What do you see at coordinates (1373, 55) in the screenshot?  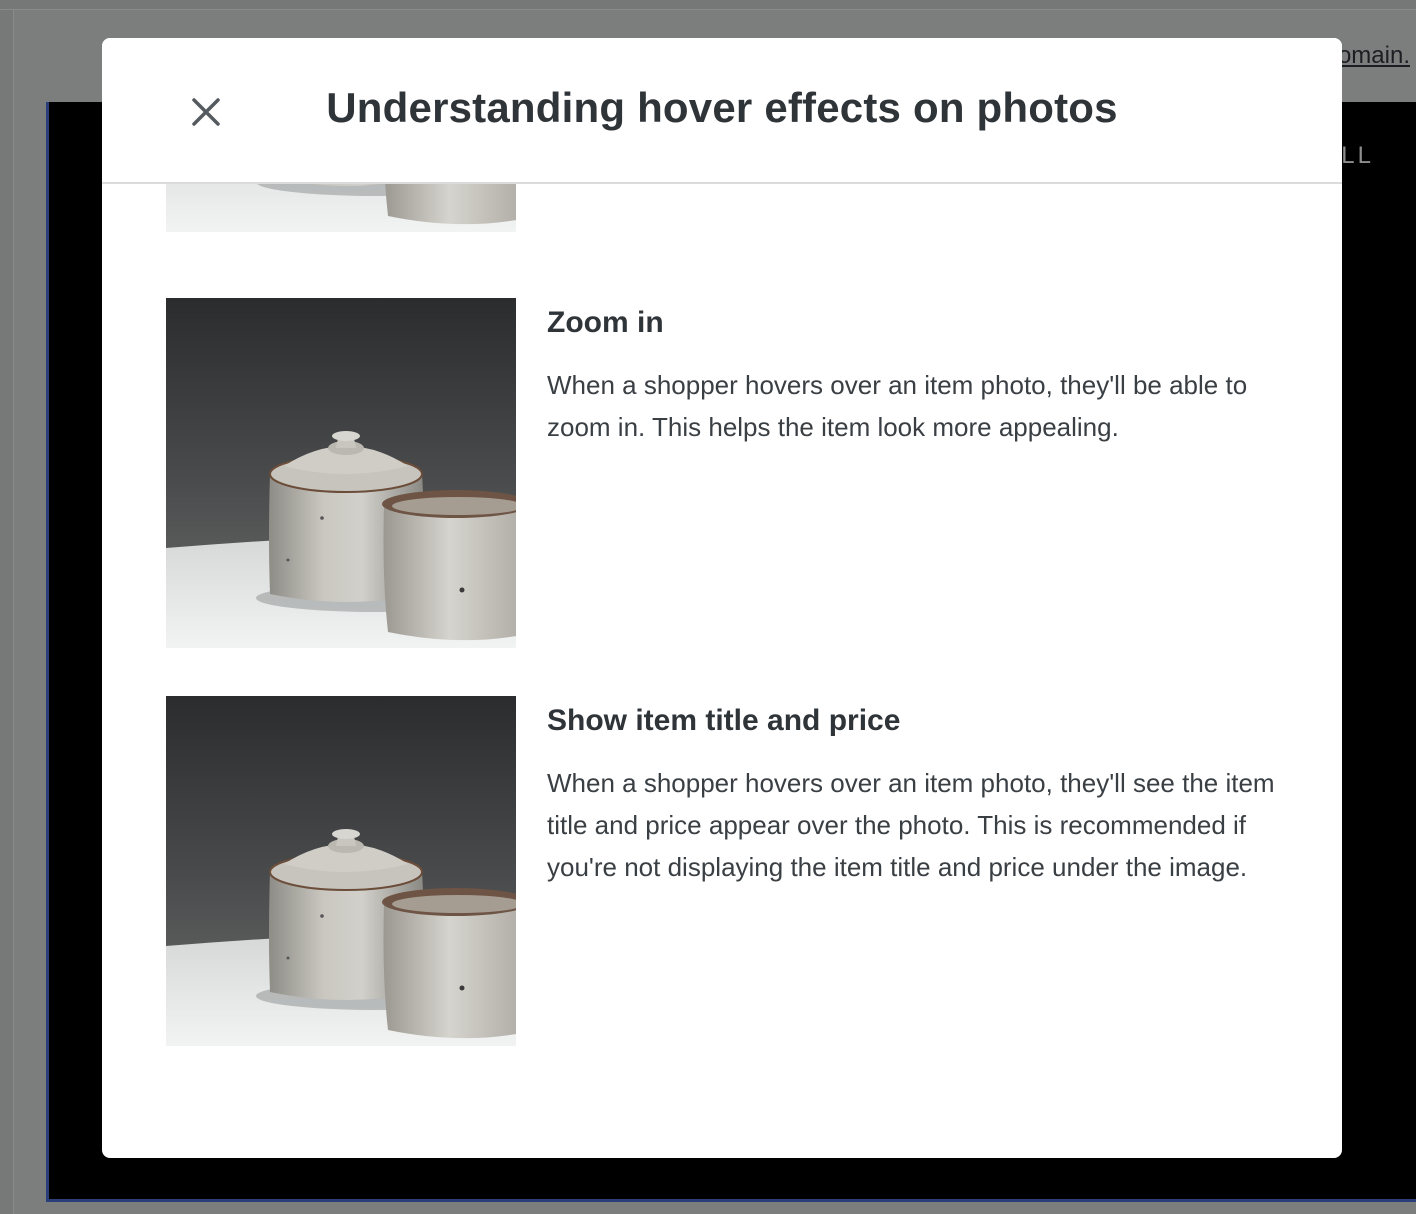 I see `background-domain-link: omain.` at bounding box center [1373, 55].